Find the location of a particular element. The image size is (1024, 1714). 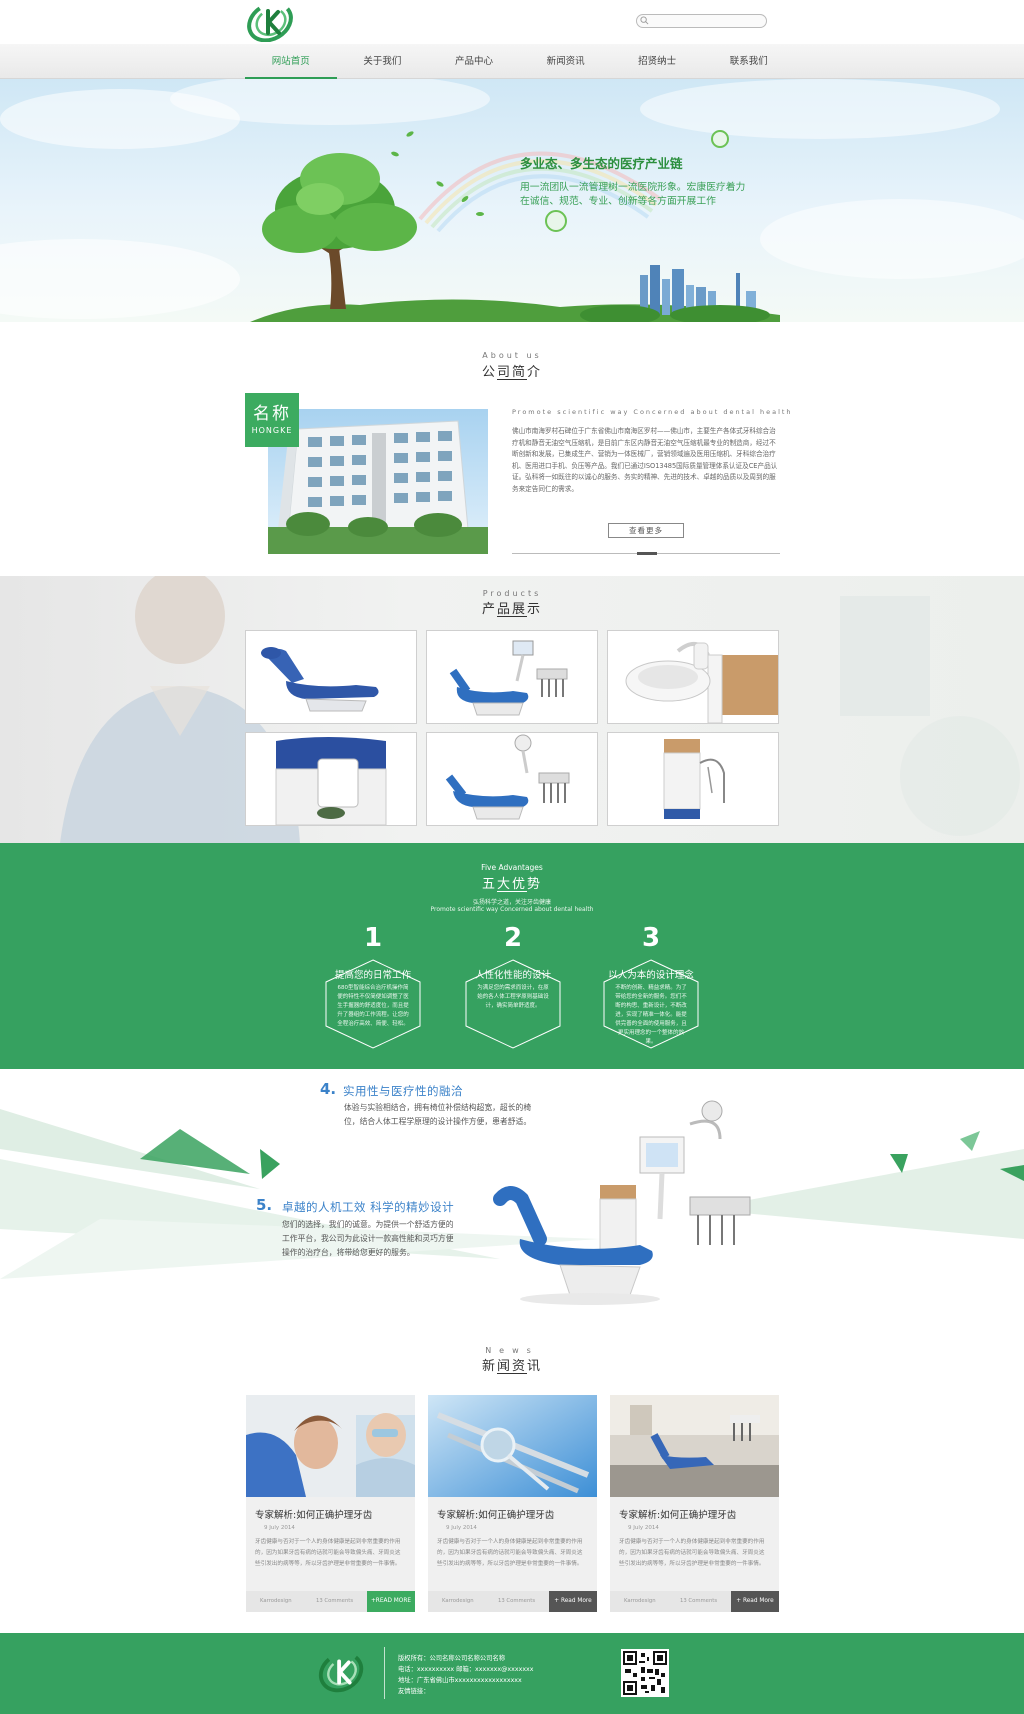

company-logo is located at coordinates (271, 22).